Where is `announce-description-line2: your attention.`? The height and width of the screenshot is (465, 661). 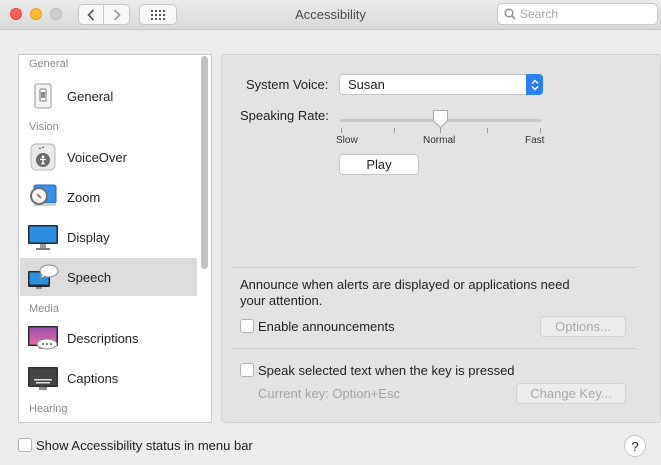 announce-description-line2: your attention. is located at coordinates (281, 300).